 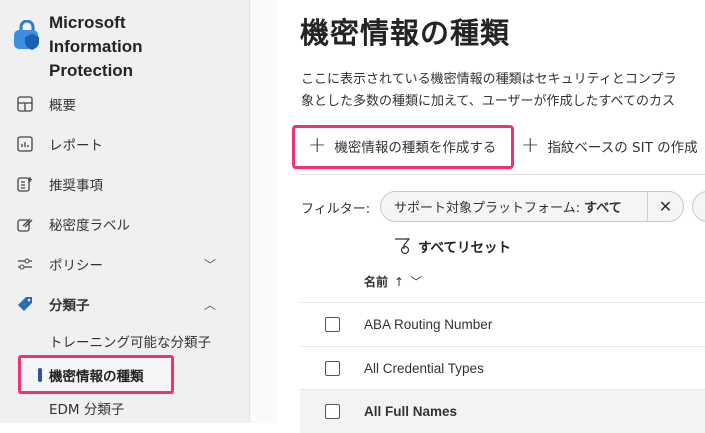 What do you see at coordinates (403, 246) in the screenshot?
I see `filter-reset-icon` at bounding box center [403, 246].